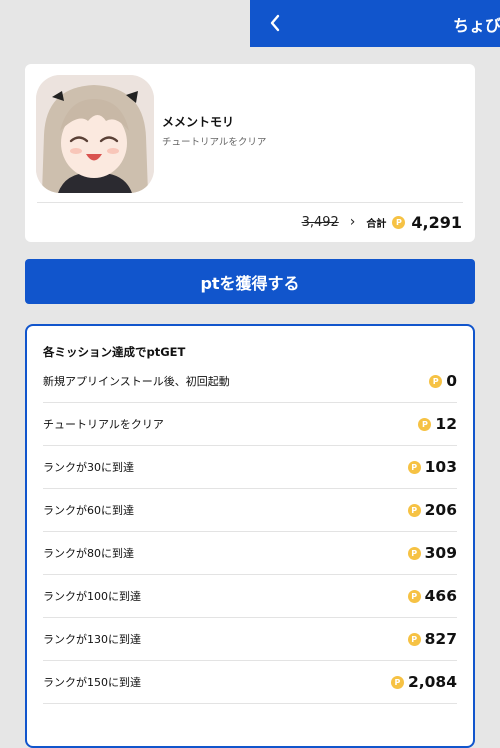 The width and height of the screenshot is (500, 748). Describe the element at coordinates (214, 142) in the screenshot. I see `app-subtitle: チュートリアルをクリア` at that location.